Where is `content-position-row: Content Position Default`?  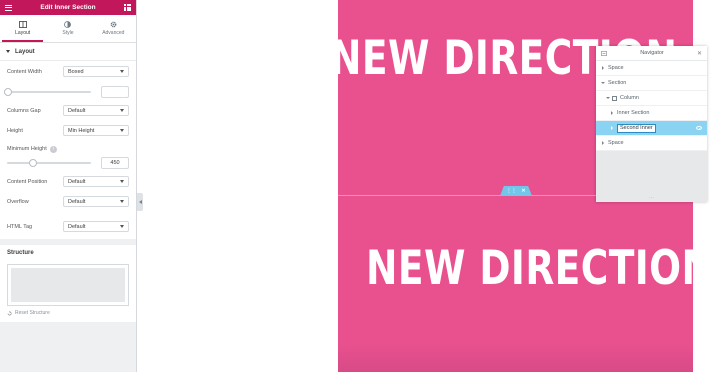
content-position-row: Content Position Default is located at coordinates (68, 181).